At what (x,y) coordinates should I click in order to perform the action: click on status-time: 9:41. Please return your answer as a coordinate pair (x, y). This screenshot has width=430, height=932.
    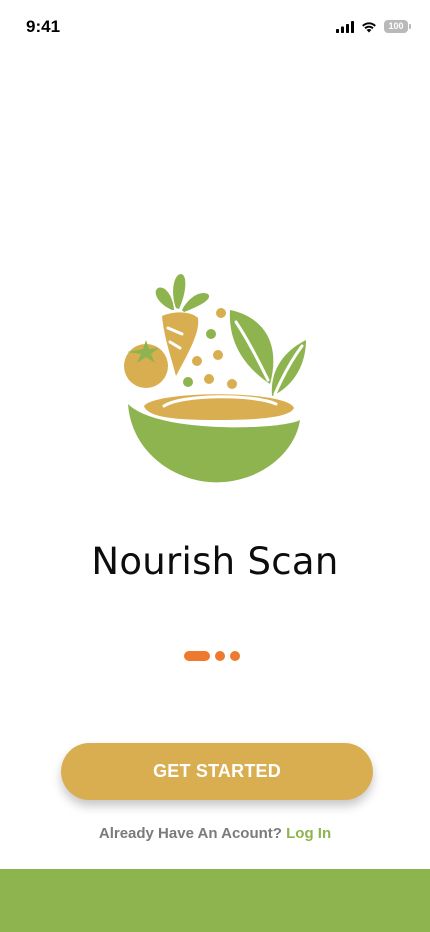
    Looking at the image, I should click on (43, 26).